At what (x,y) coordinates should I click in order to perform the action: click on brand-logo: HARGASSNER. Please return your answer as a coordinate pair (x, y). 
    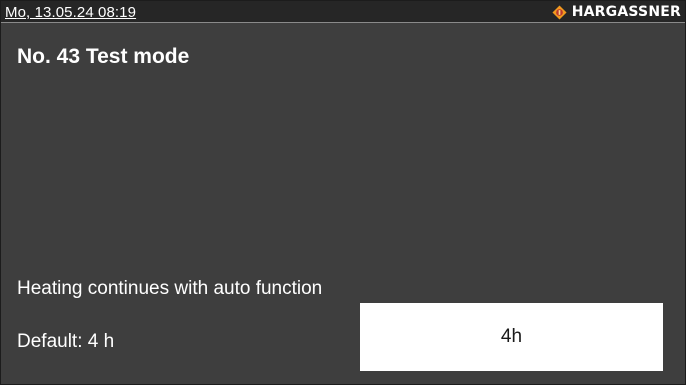
    Looking at the image, I should click on (616, 12).